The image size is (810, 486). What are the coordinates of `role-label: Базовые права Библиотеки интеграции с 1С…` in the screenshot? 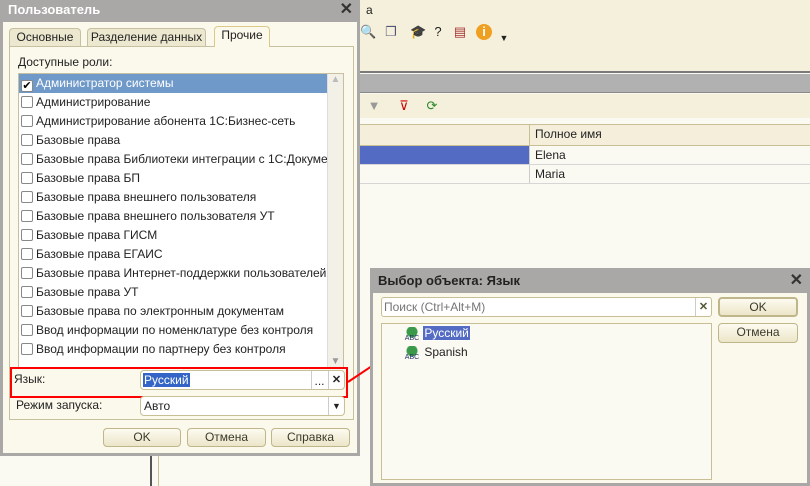 It's located at (190, 159).